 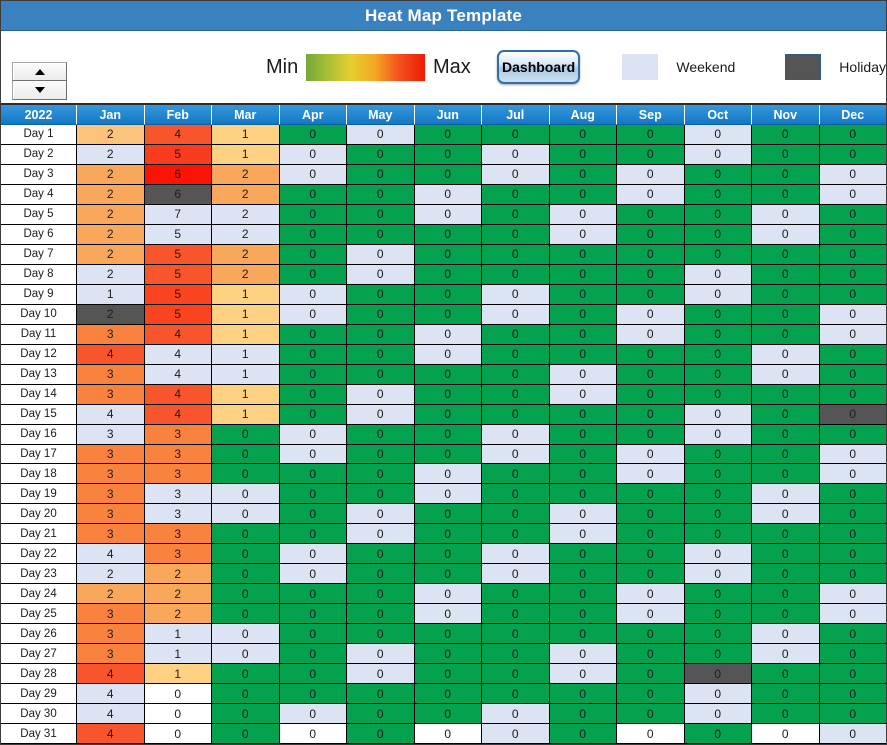 What do you see at coordinates (718, 115) in the screenshot?
I see `month-header-oct: Oct` at bounding box center [718, 115].